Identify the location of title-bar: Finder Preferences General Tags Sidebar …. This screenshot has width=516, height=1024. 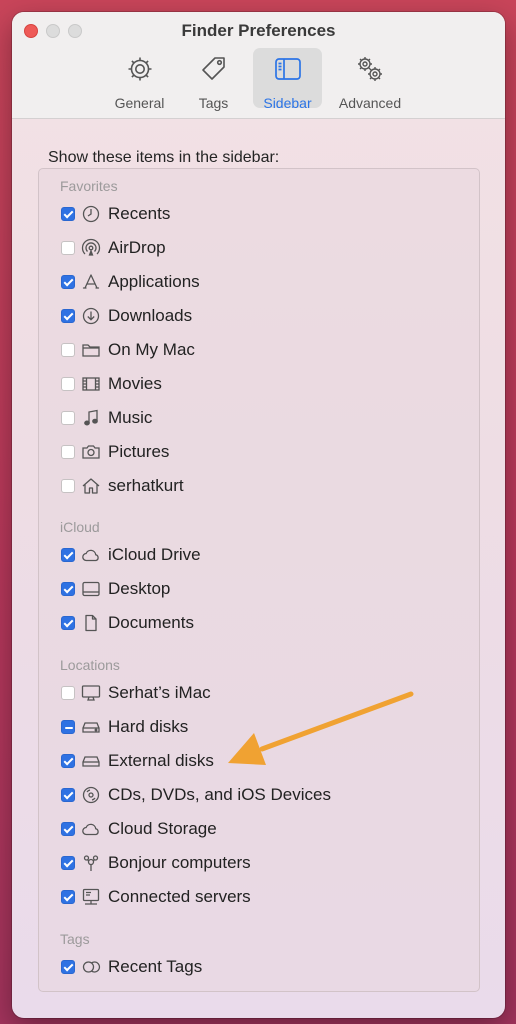
(258, 65).